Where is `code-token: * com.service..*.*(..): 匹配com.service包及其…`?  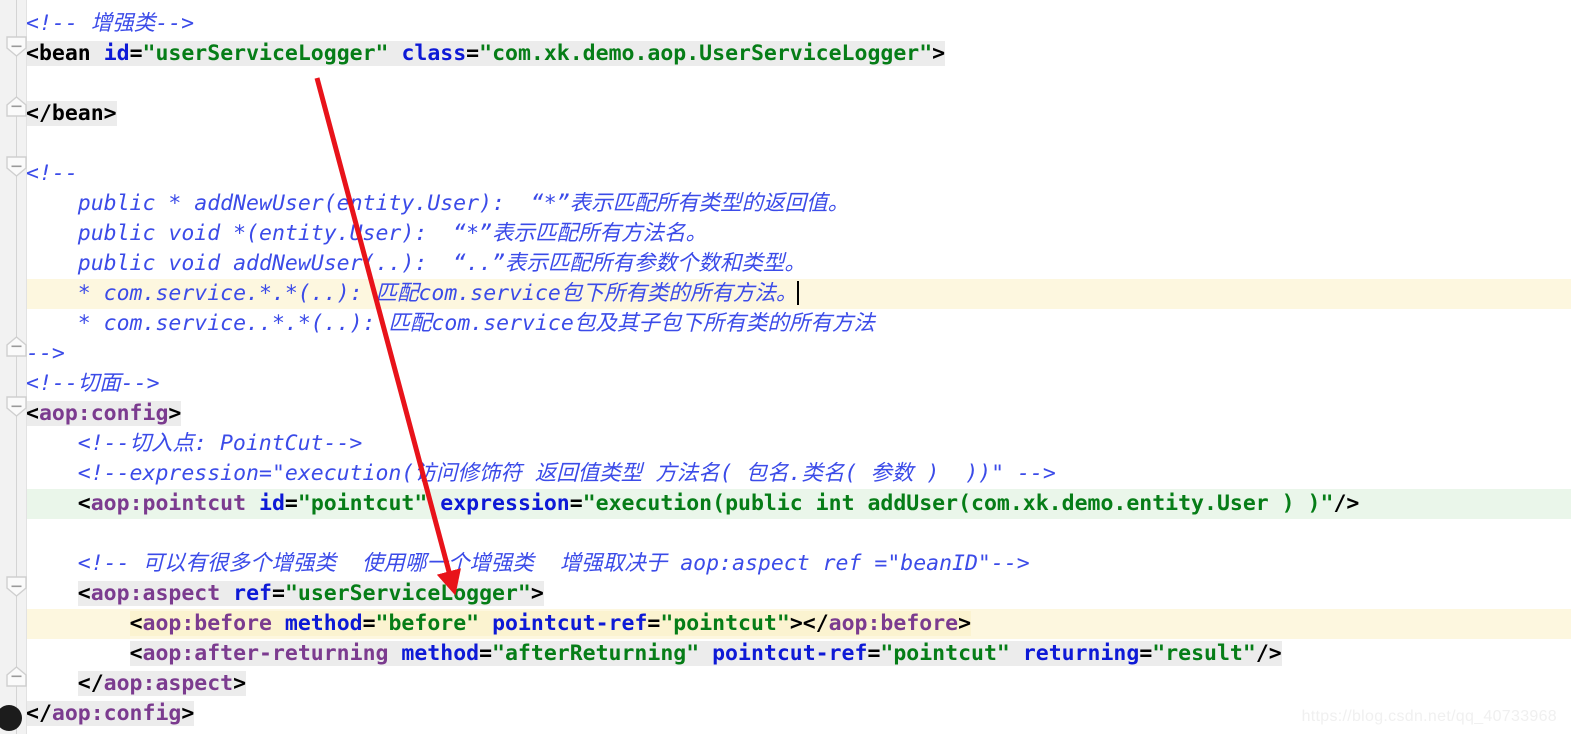 code-token: * com.service..*.*(..): 匹配com.service包及其… is located at coordinates (450, 323).